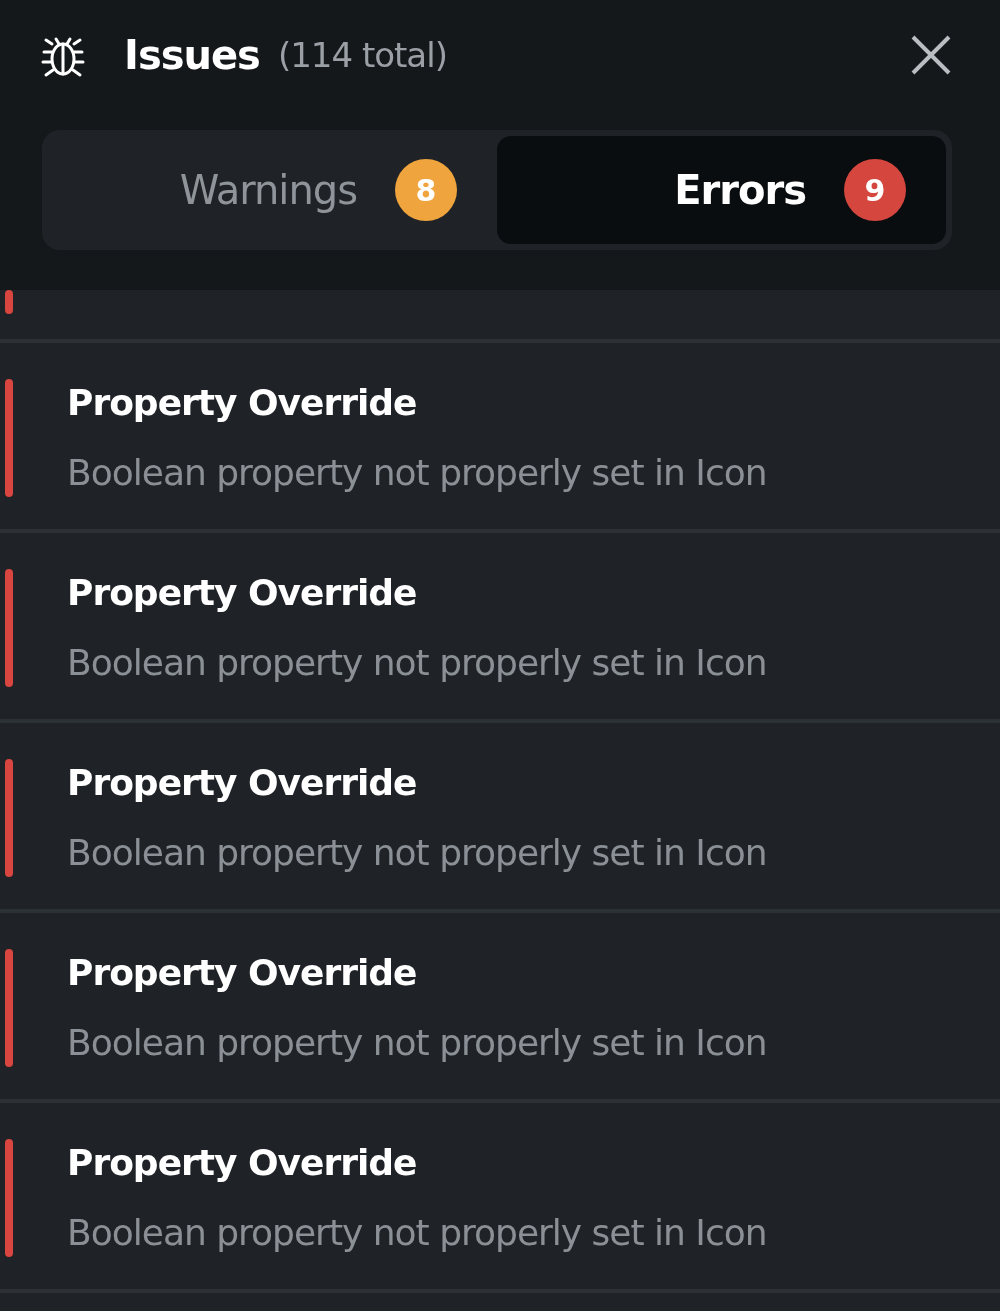 The image size is (1000, 1311). What do you see at coordinates (875, 190) in the screenshot?
I see `count-badge: 9` at bounding box center [875, 190].